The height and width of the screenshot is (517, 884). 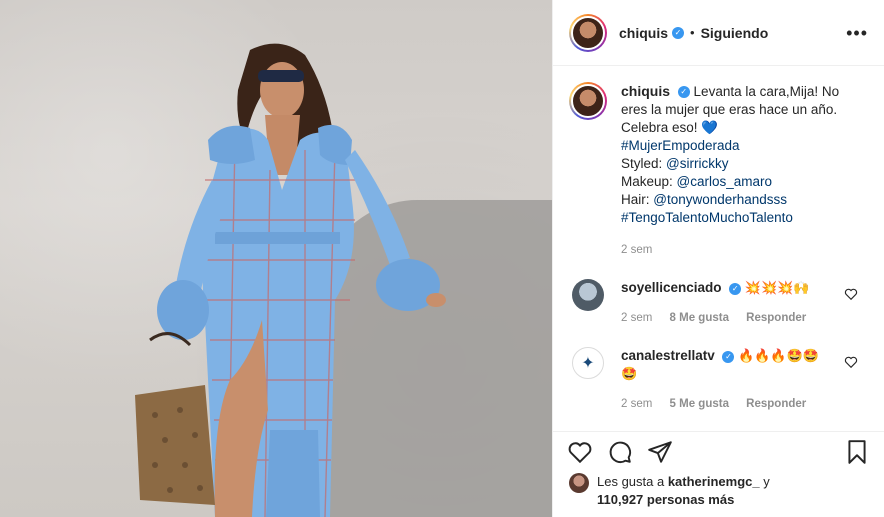 I want to click on credit-label: Hair:, so click(x=637, y=199).